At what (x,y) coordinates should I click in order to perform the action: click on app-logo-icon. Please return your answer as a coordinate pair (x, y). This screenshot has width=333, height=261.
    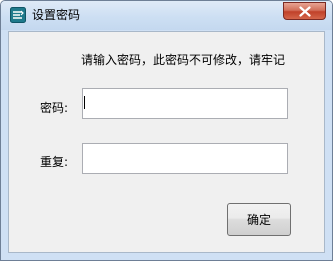
    Looking at the image, I should click on (18, 15).